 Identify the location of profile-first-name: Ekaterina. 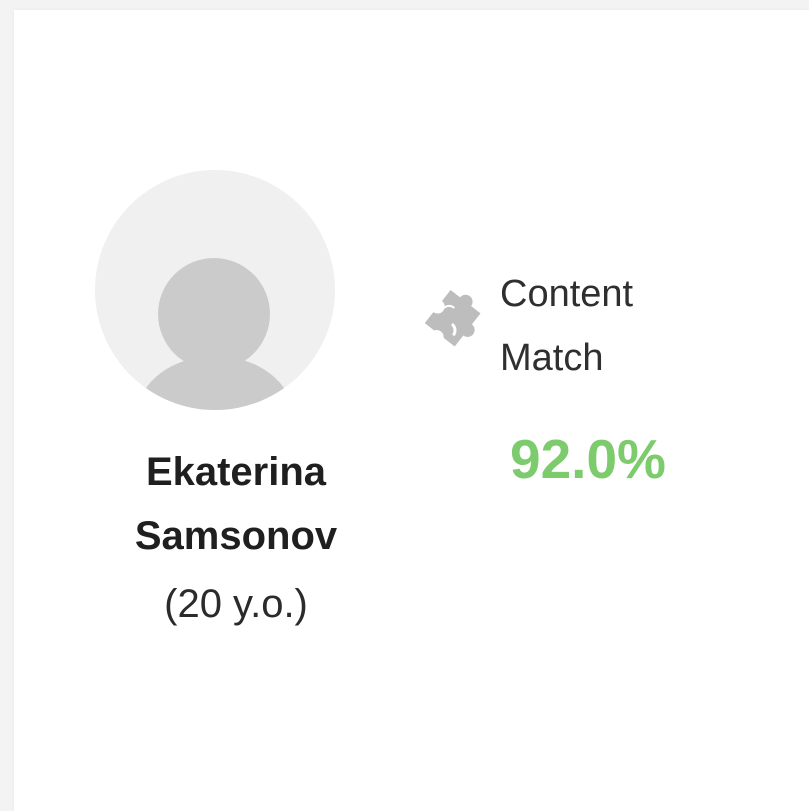
(236, 472).